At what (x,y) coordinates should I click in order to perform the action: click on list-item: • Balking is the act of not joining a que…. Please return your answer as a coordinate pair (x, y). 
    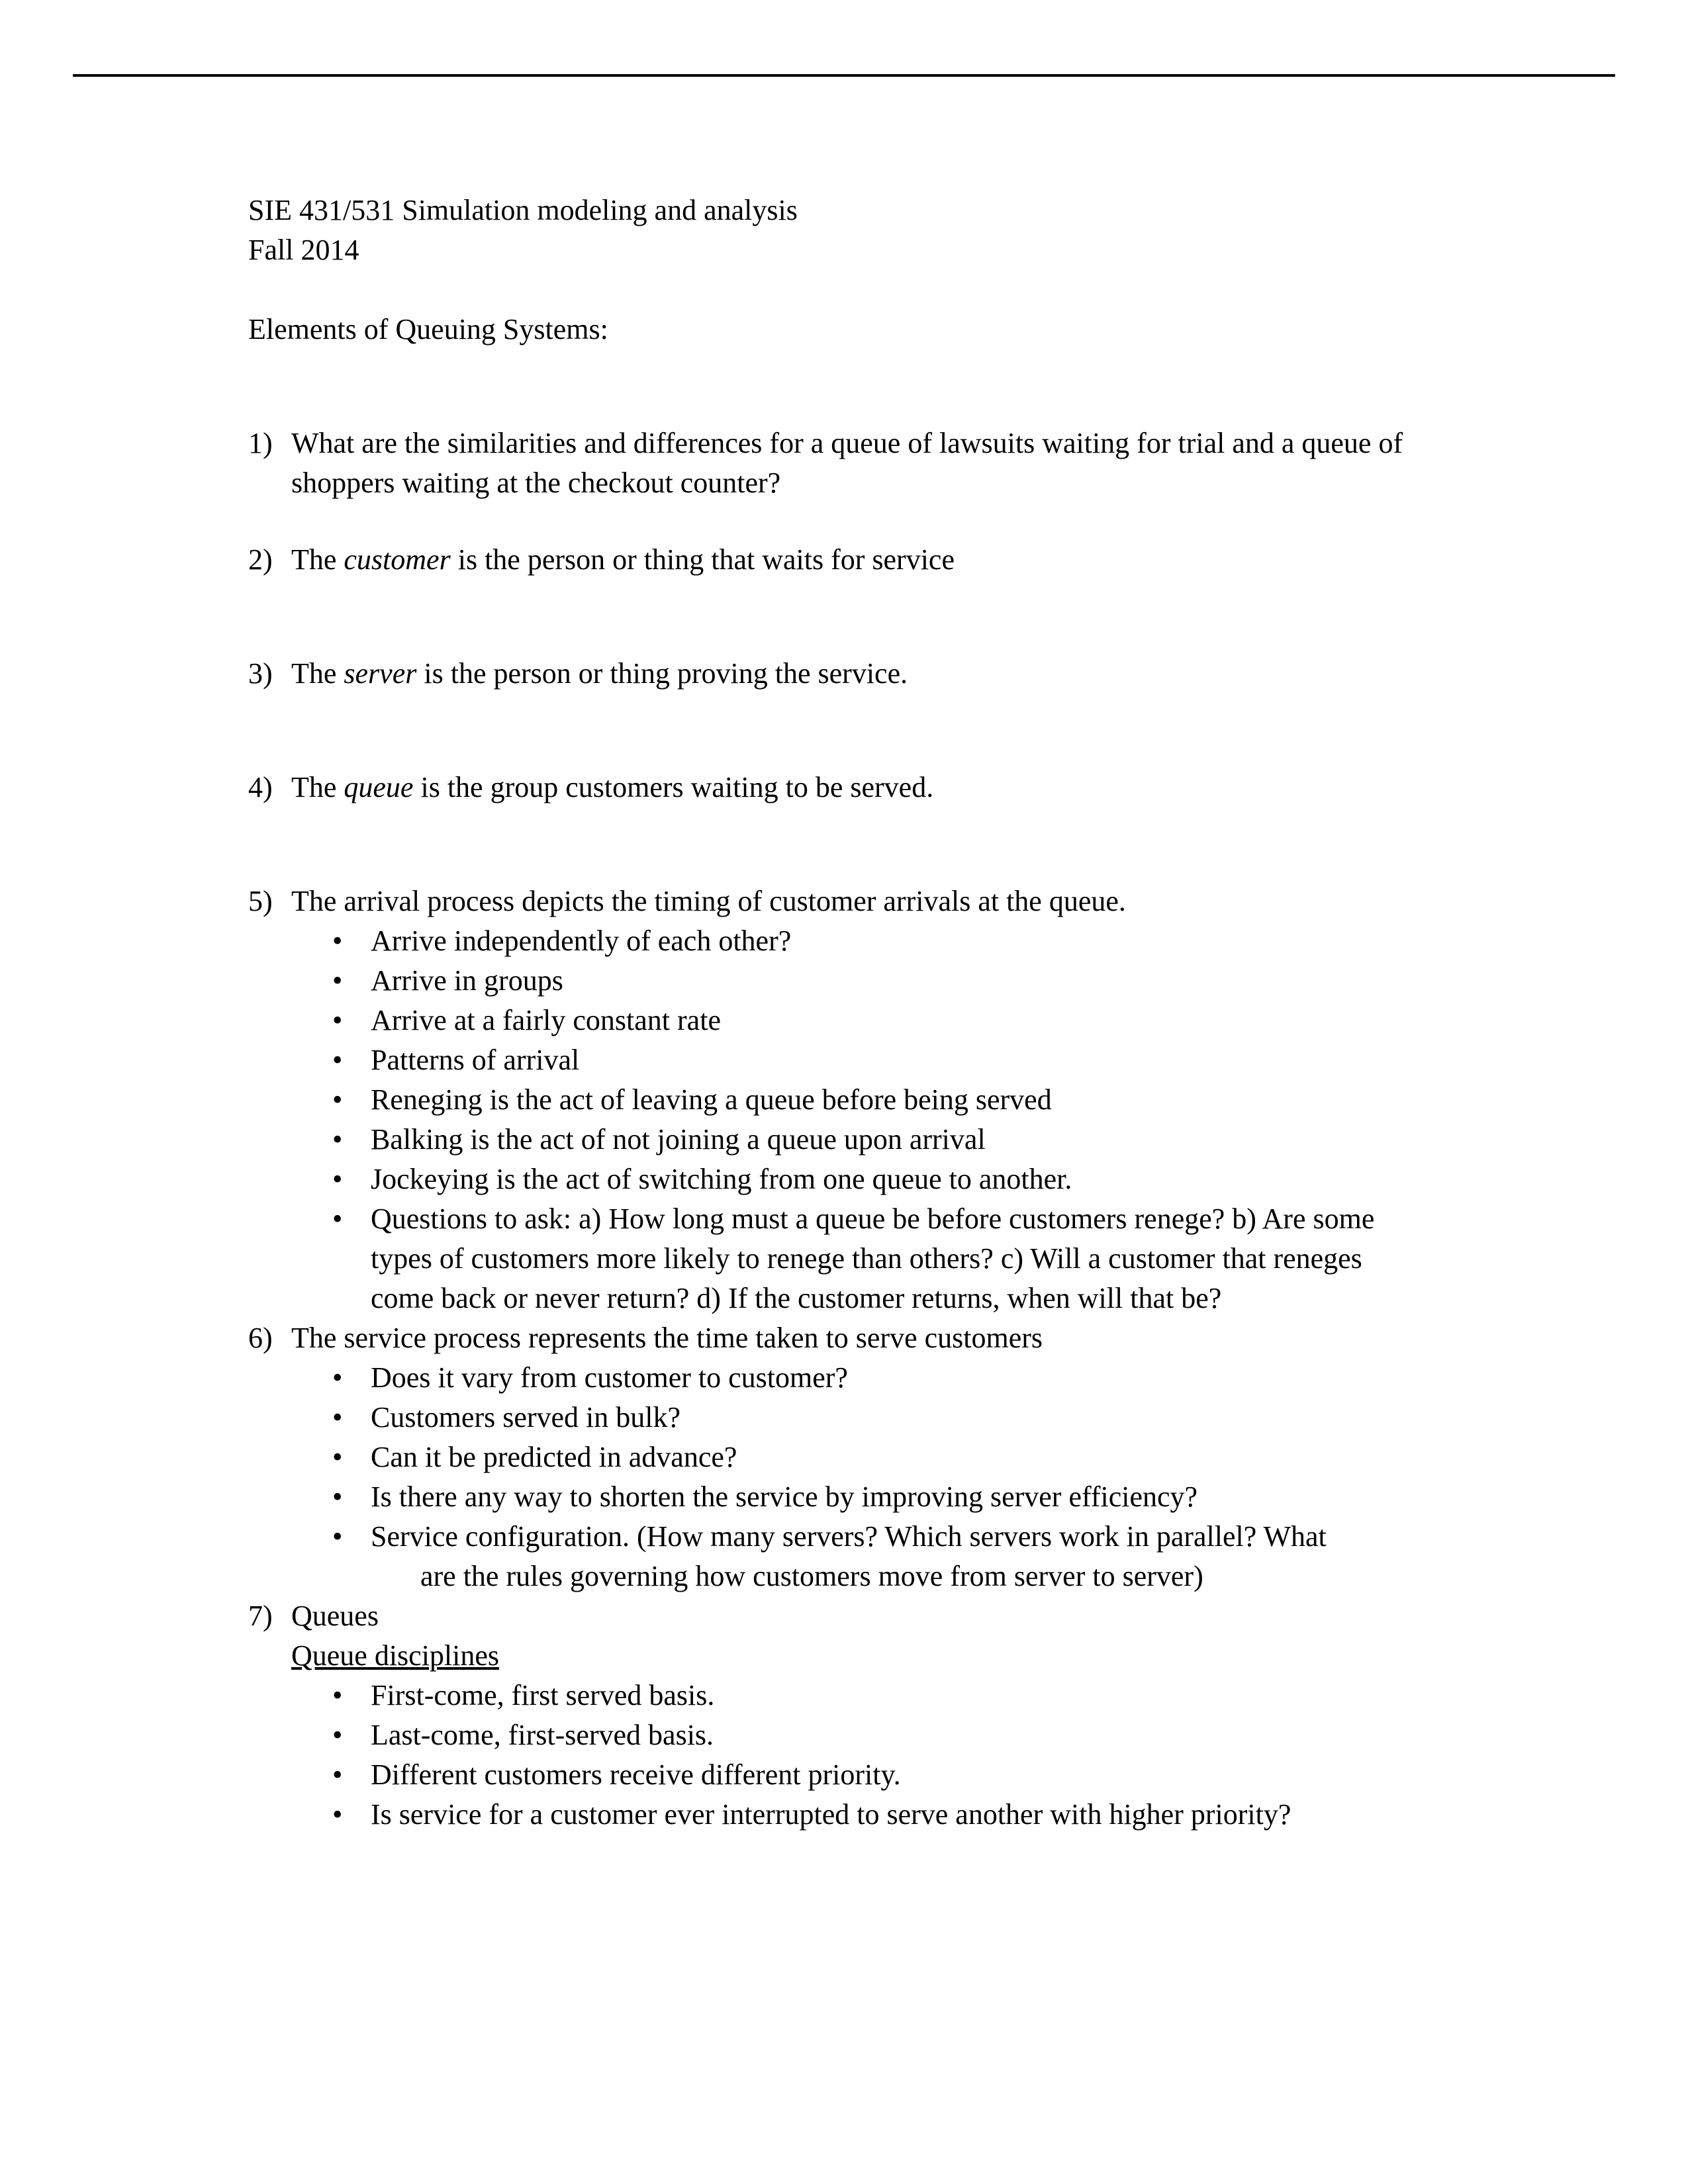
    Looking at the image, I should click on (864, 1140).